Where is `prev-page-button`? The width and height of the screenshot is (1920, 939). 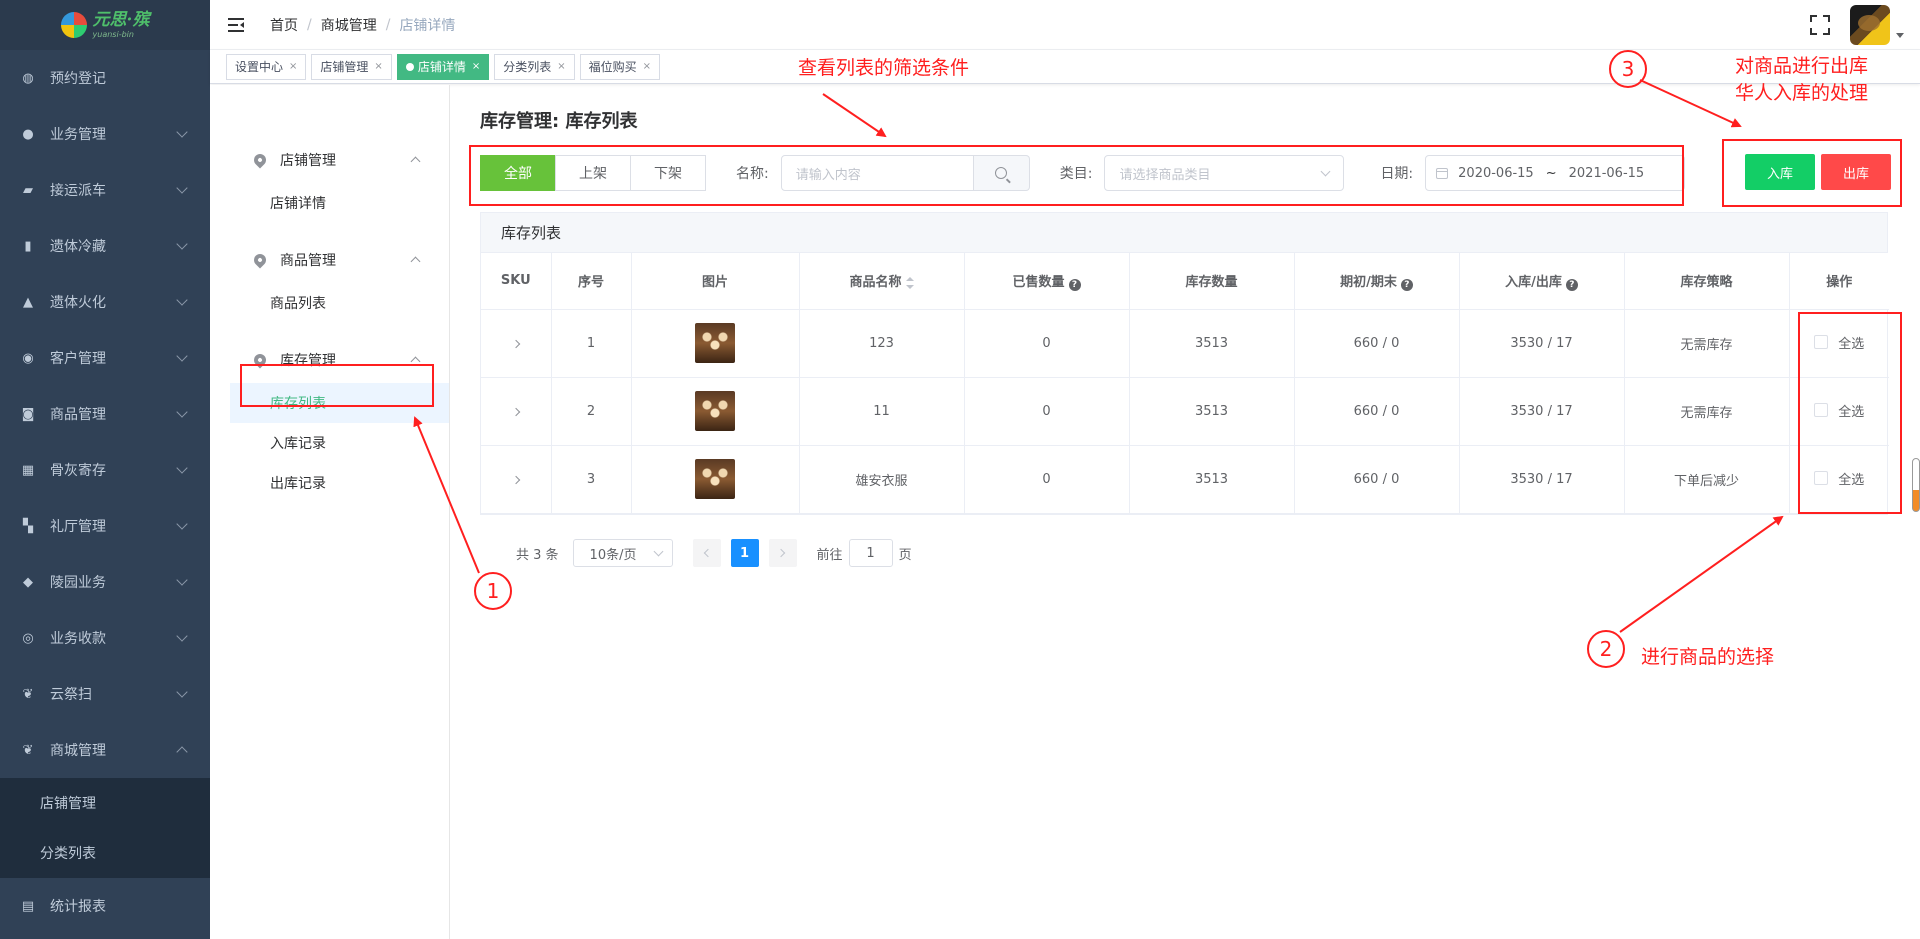 prev-page-button is located at coordinates (706, 553).